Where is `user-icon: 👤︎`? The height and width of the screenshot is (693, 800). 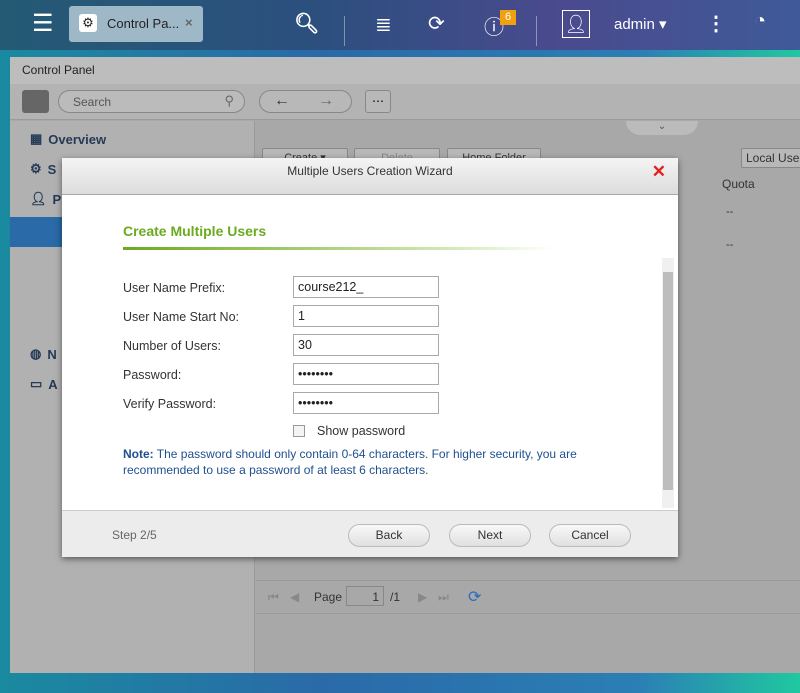 user-icon: 👤︎ is located at coordinates (38, 198).